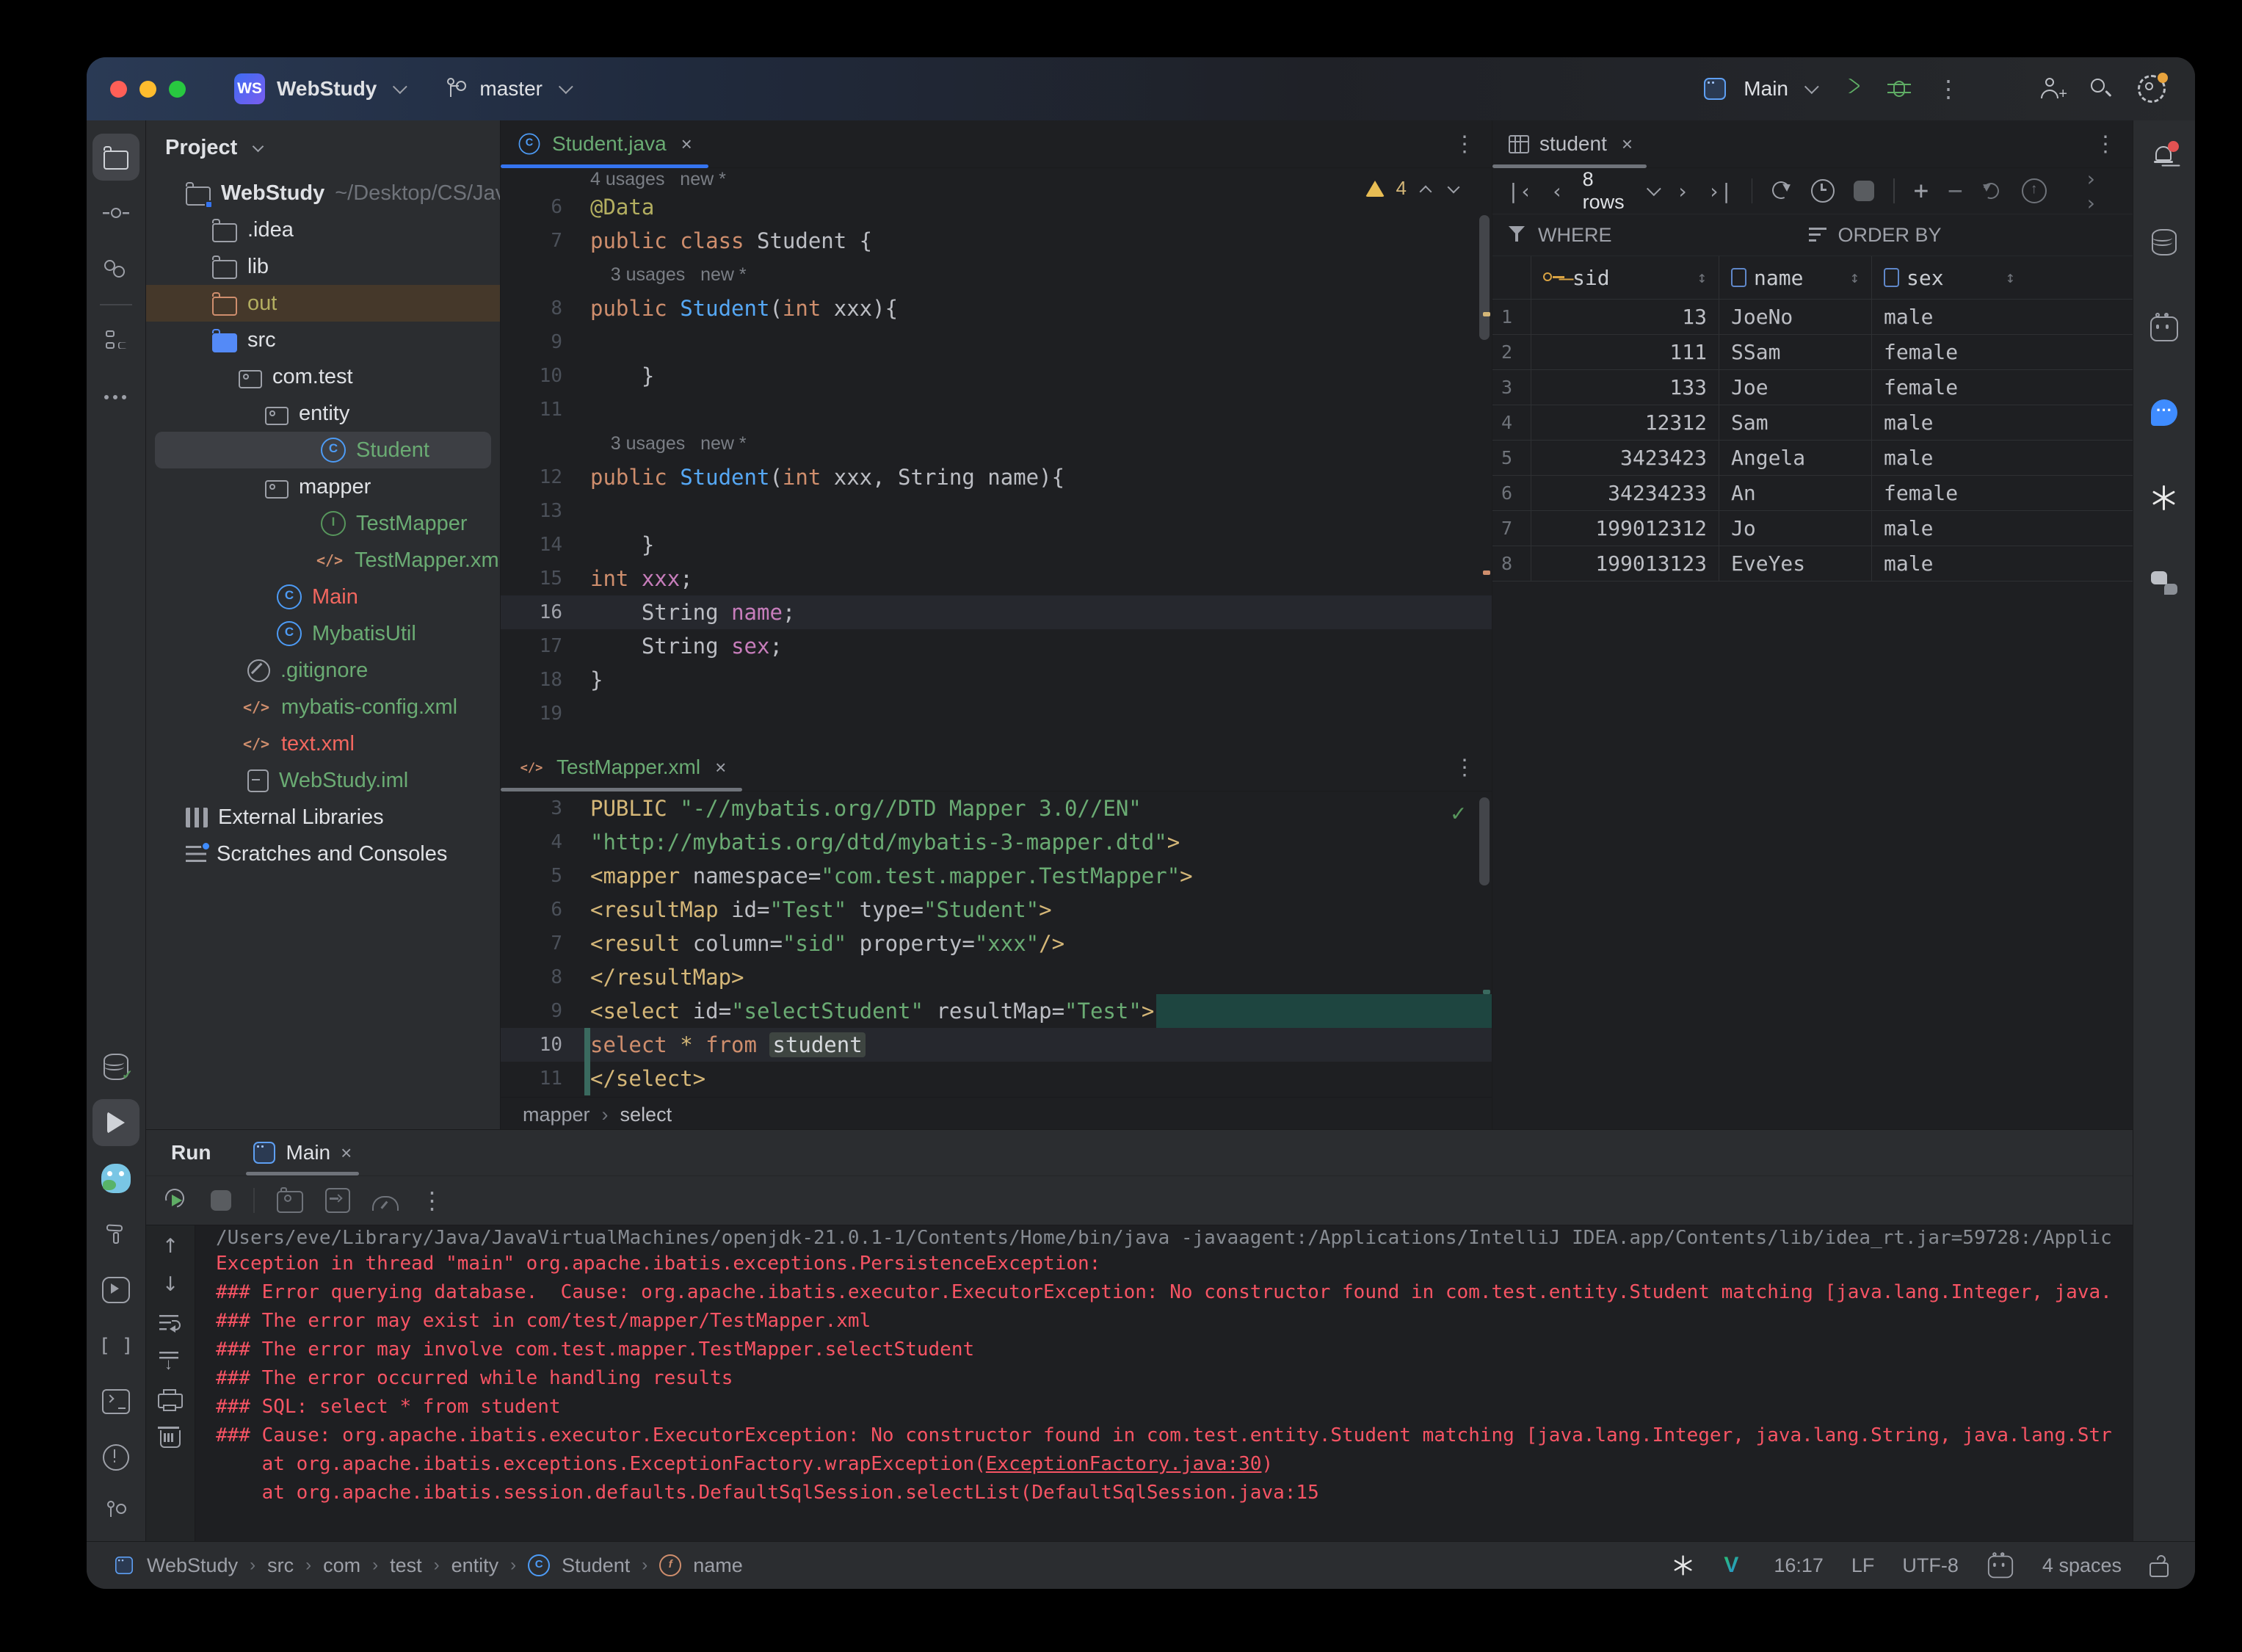  I want to click on search-everywhere-button, so click(2101, 89).